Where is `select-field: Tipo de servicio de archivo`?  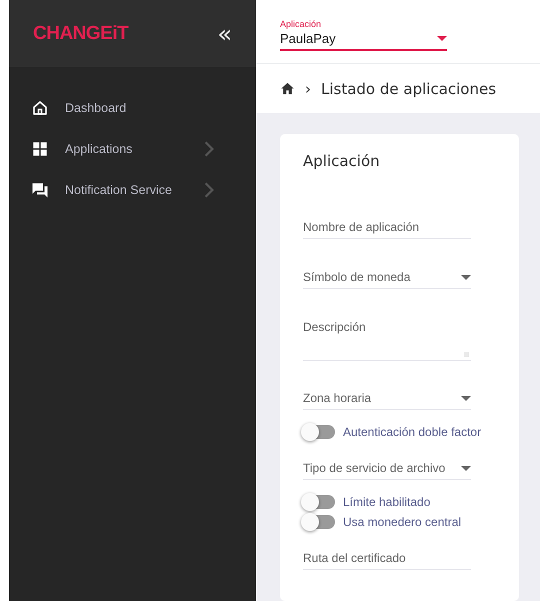
select-field: Tipo de servicio de archivo is located at coordinates (387, 470).